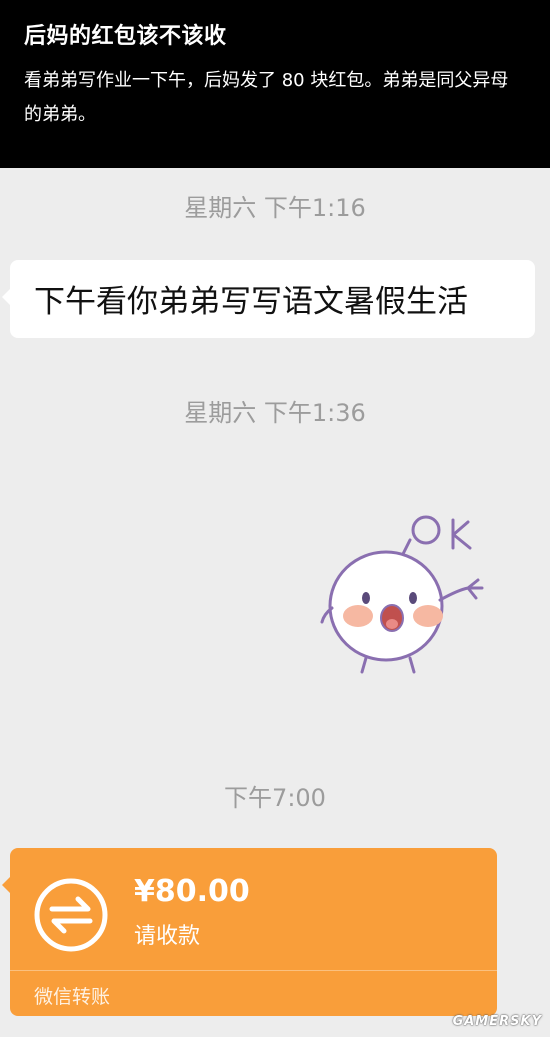 Image resolution: width=550 pixels, height=1037 pixels. I want to click on incoming-message-bubble: 下午看你弟弟写写语文暑假生活, so click(268, 299).